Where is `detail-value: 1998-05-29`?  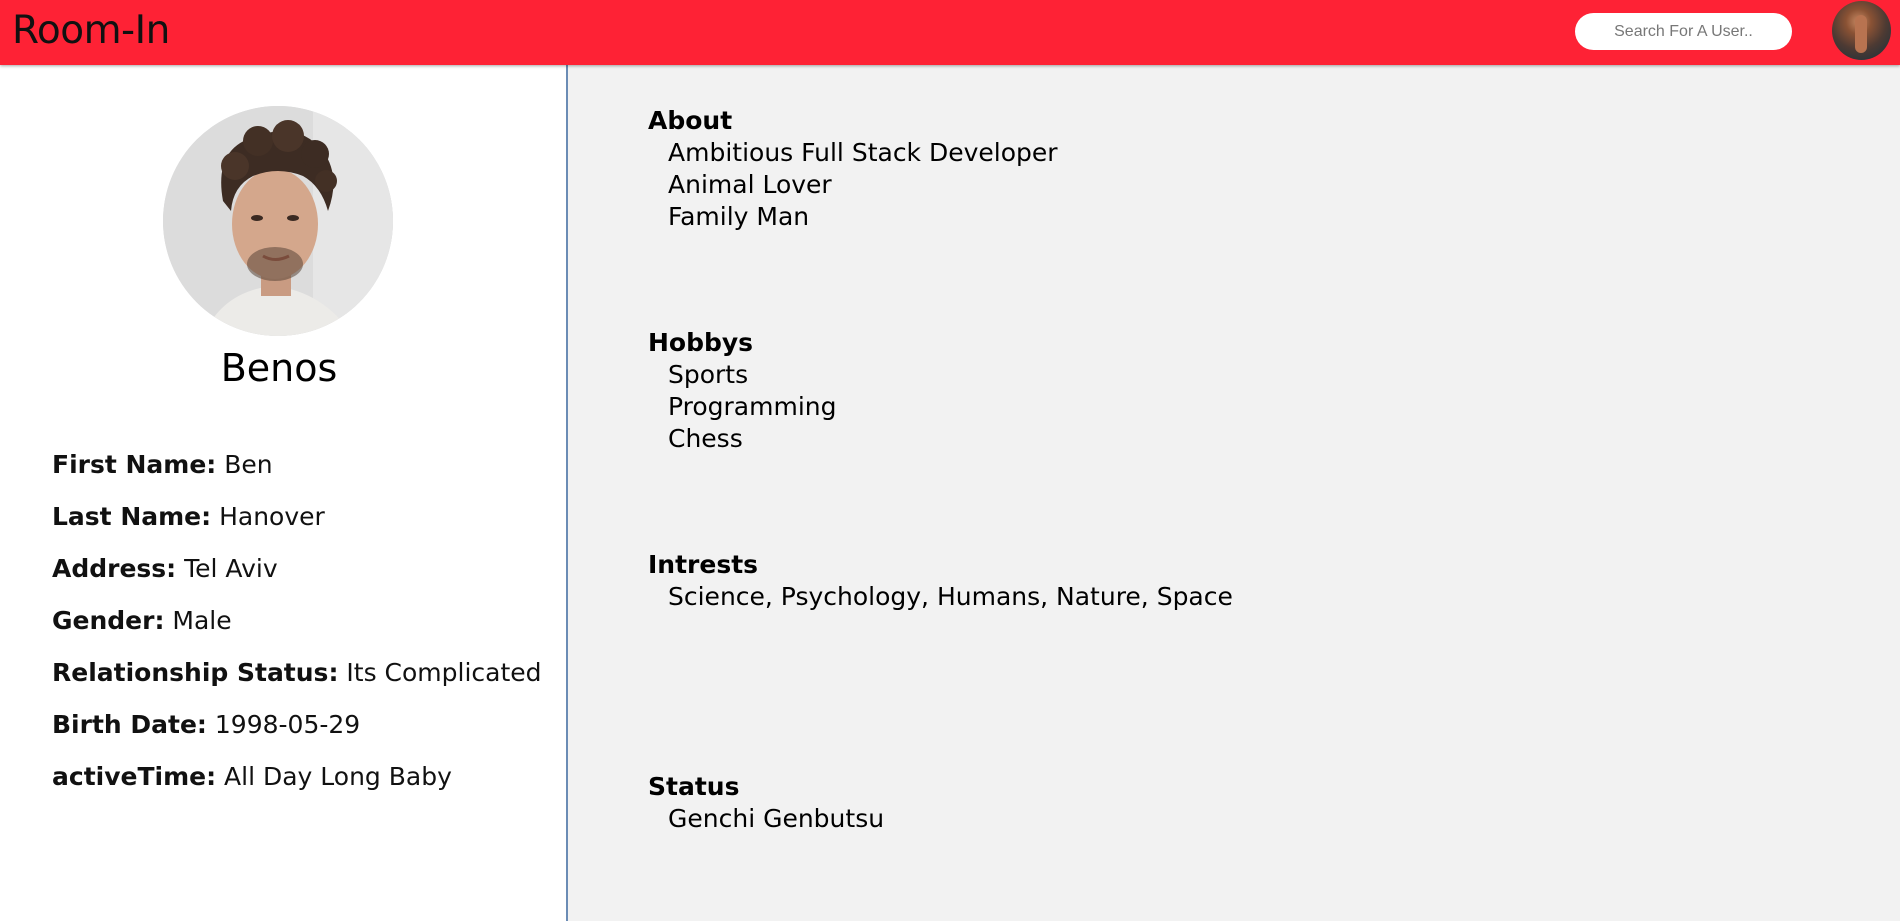
detail-value: 1998-05-29 is located at coordinates (287, 724).